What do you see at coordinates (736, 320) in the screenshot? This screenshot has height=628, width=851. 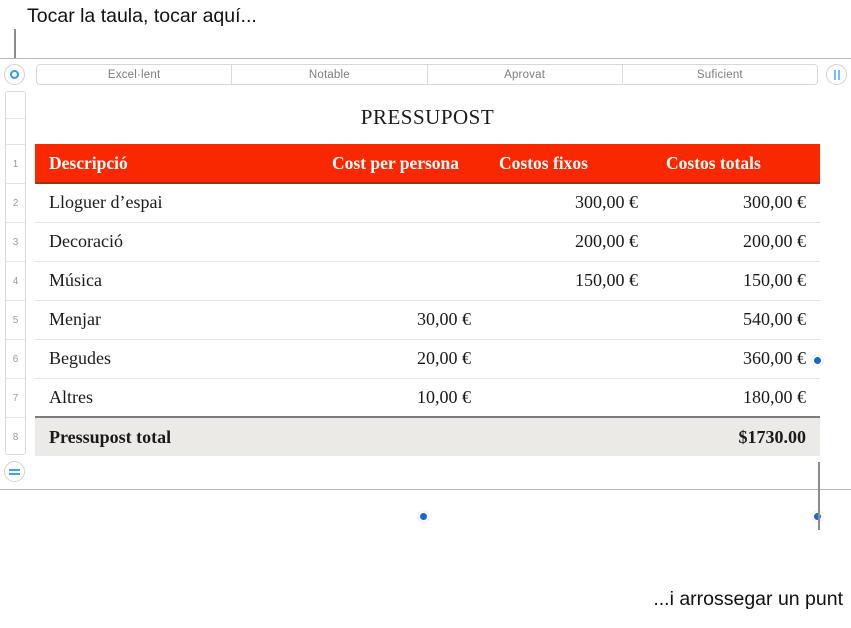 I see `cell-total-costs: 540,00 €` at bounding box center [736, 320].